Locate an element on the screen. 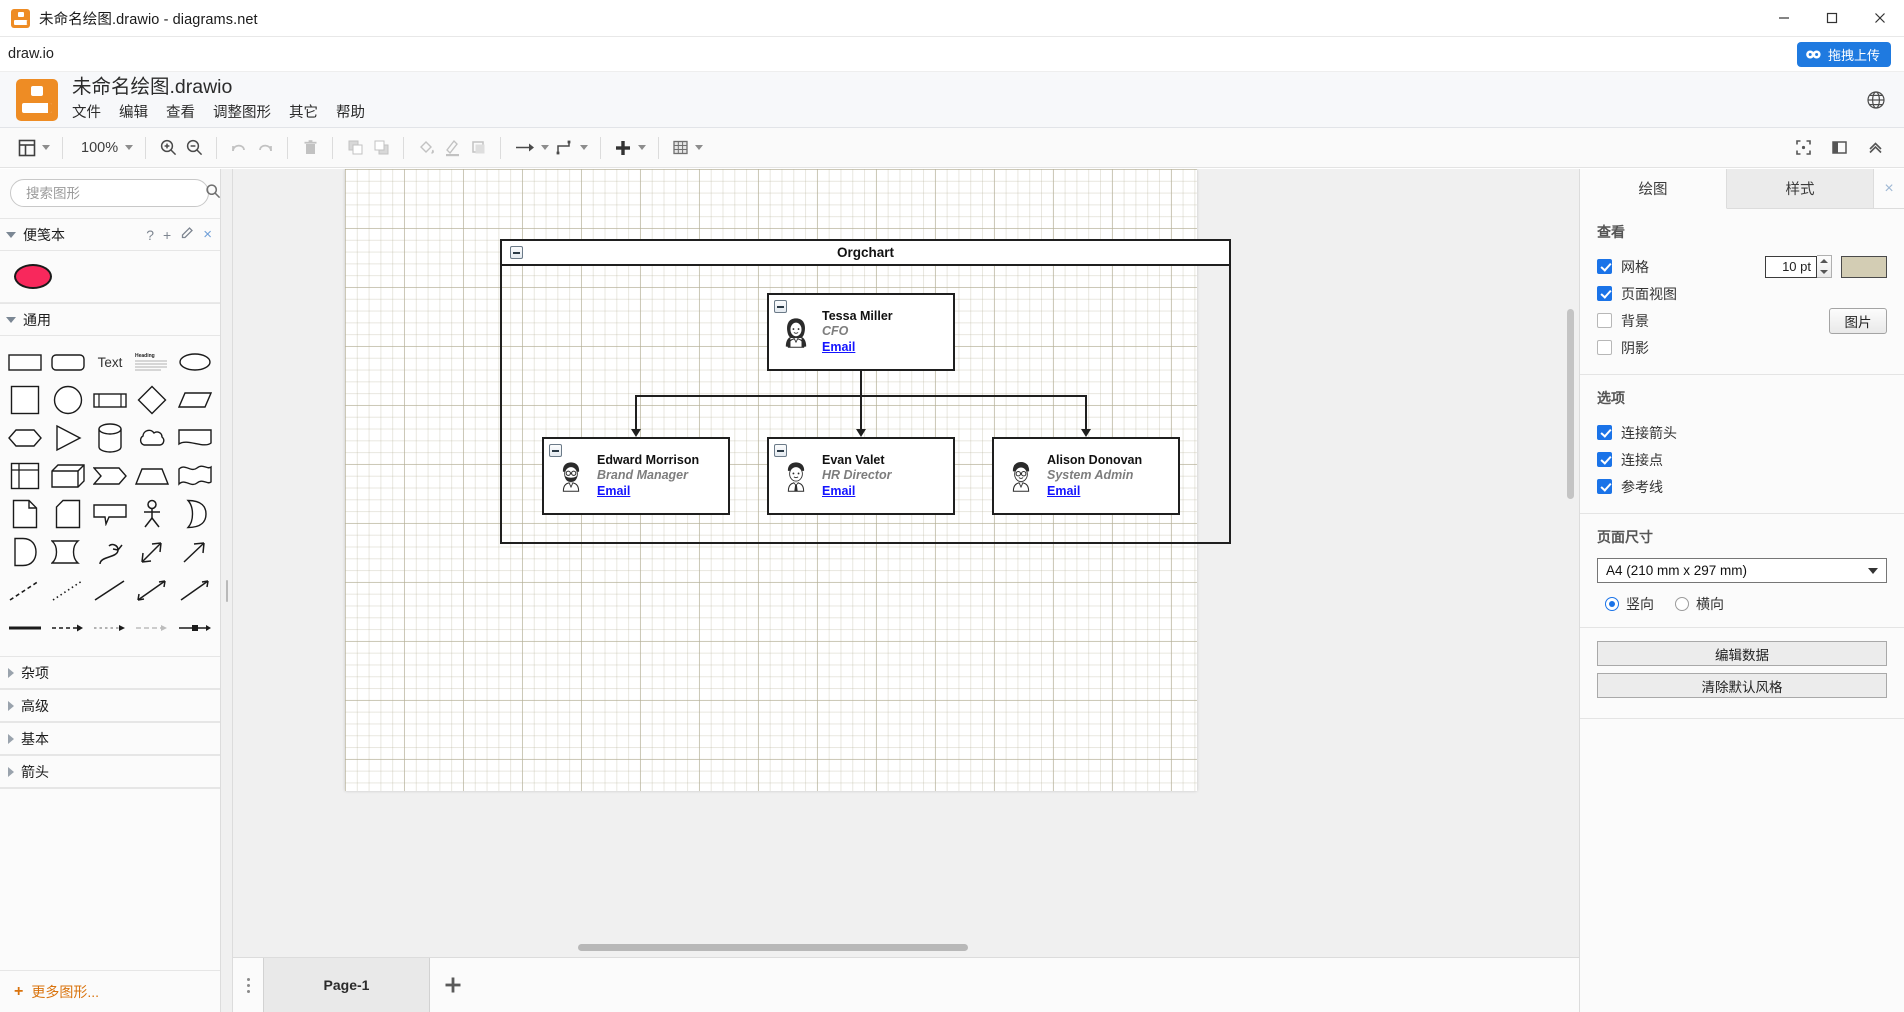  close-icon is located at coordinates (1880, 18).